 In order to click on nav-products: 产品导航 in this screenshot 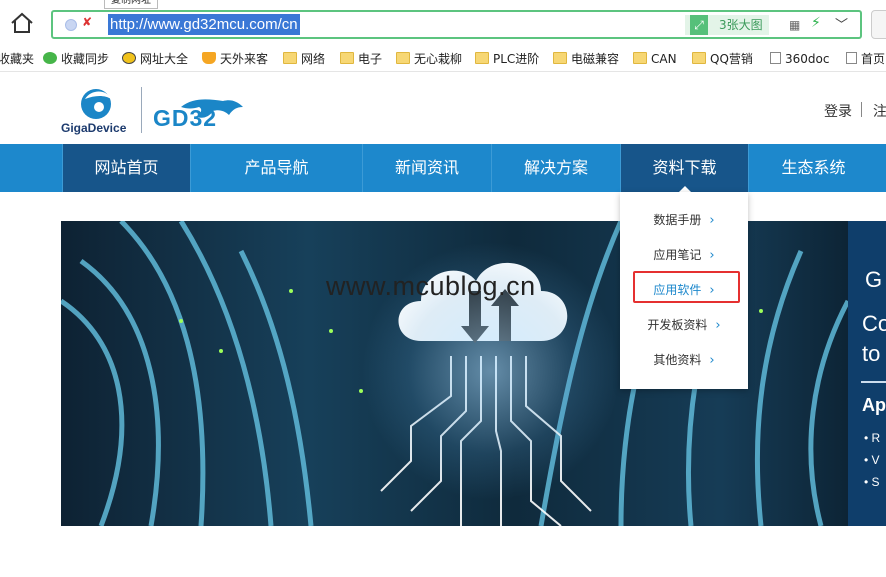, I will do `click(276, 168)`.